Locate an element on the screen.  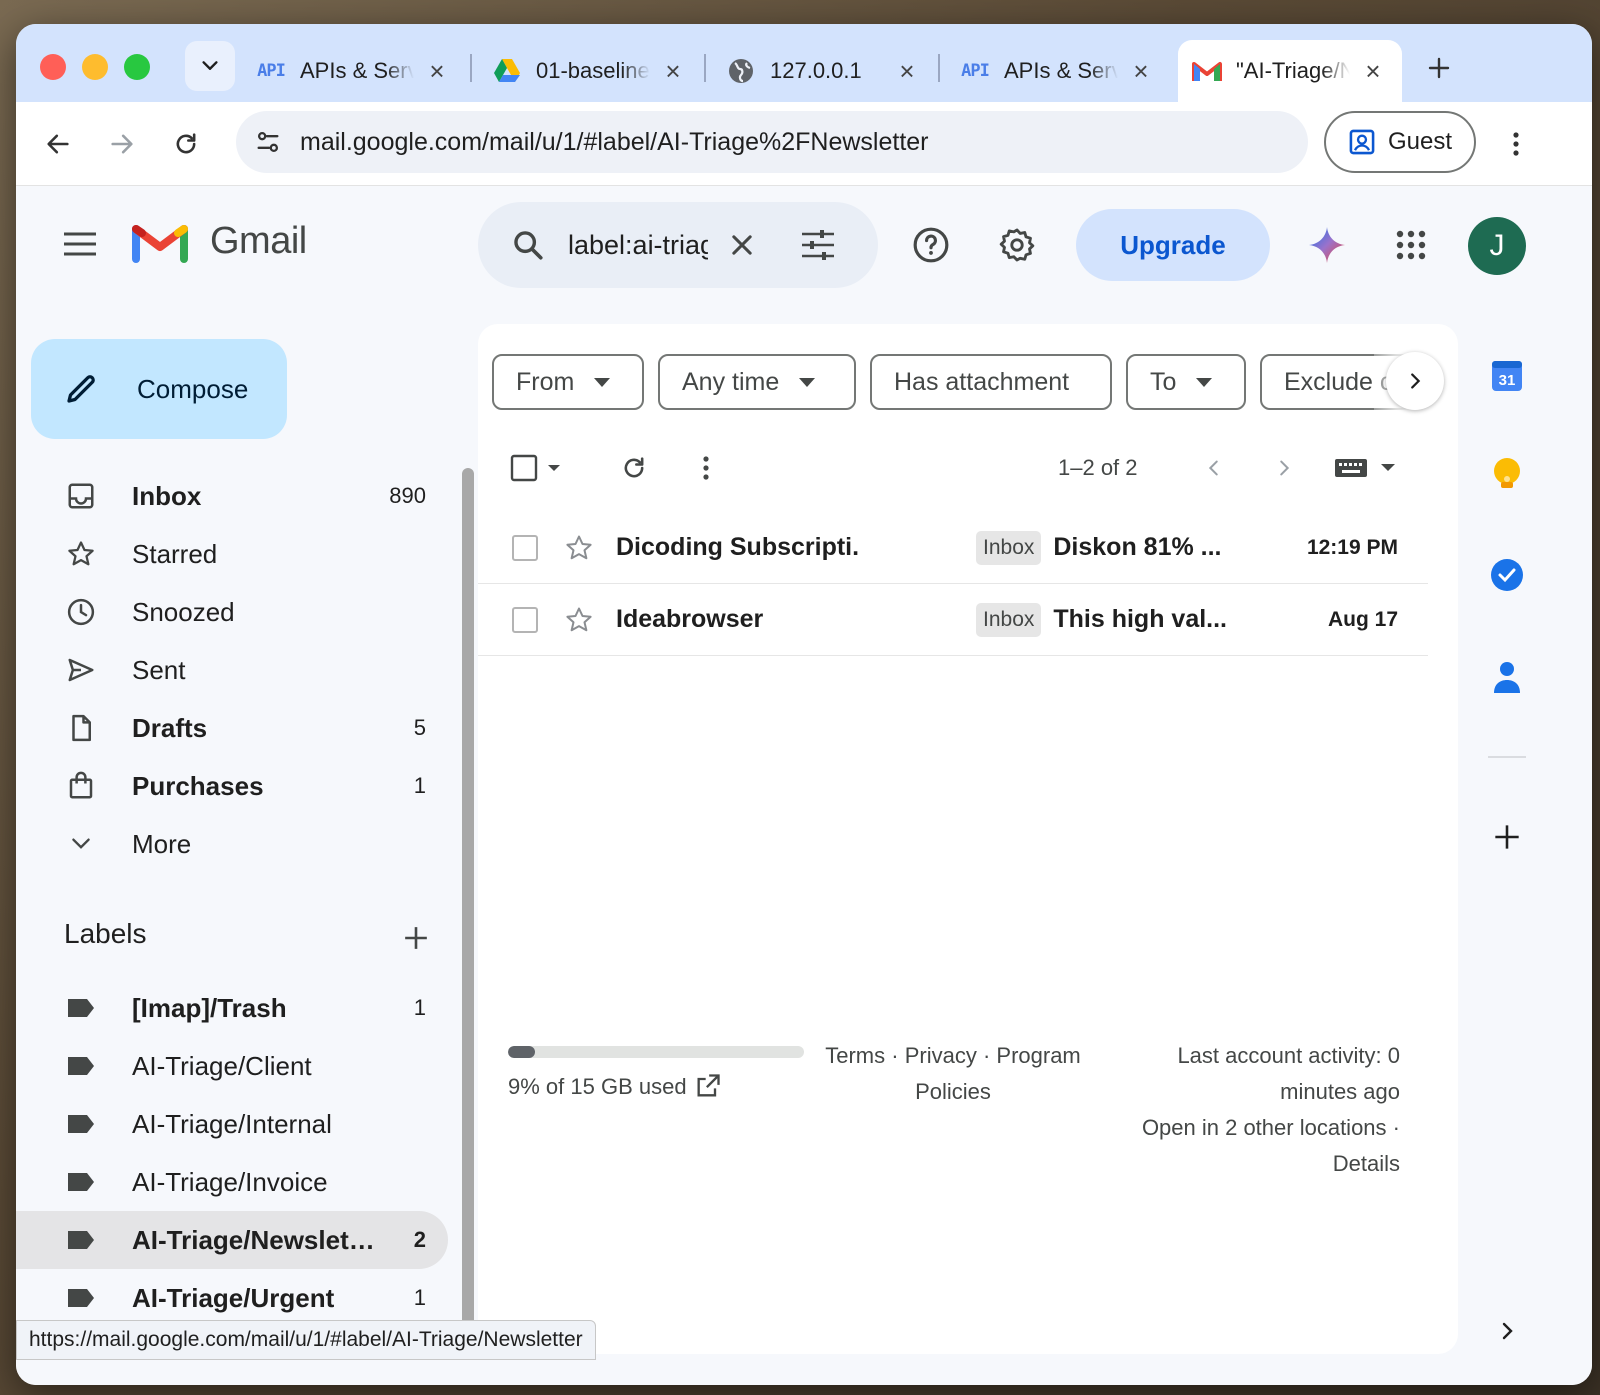
get-addons-button is located at coordinates (1507, 837).